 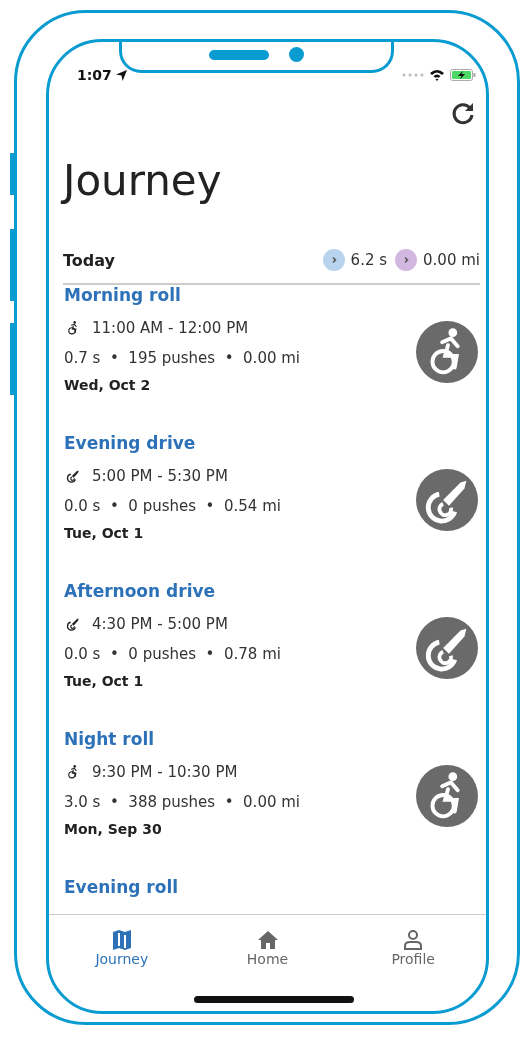 What do you see at coordinates (182, 295) in the screenshot?
I see `activity-title: Morning roll` at bounding box center [182, 295].